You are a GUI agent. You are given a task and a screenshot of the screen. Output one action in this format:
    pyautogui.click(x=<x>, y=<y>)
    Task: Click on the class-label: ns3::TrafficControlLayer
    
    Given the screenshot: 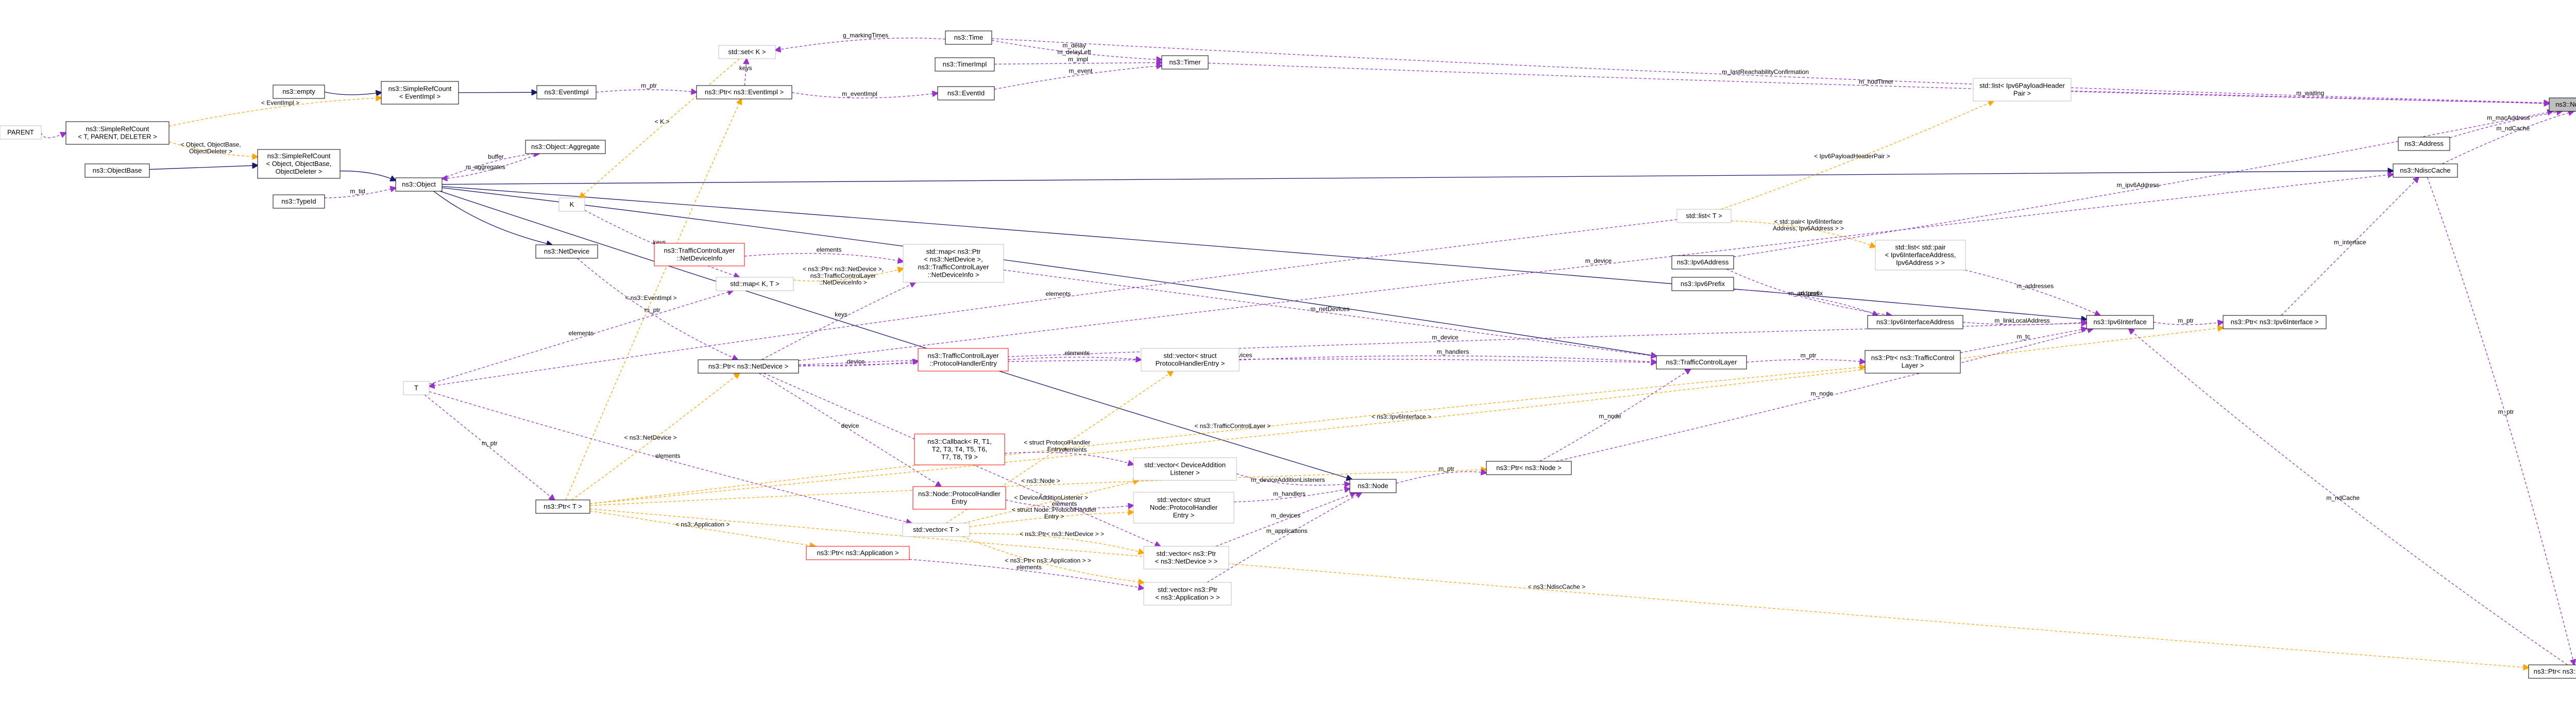 What is the action you would take?
    pyautogui.click(x=1701, y=362)
    